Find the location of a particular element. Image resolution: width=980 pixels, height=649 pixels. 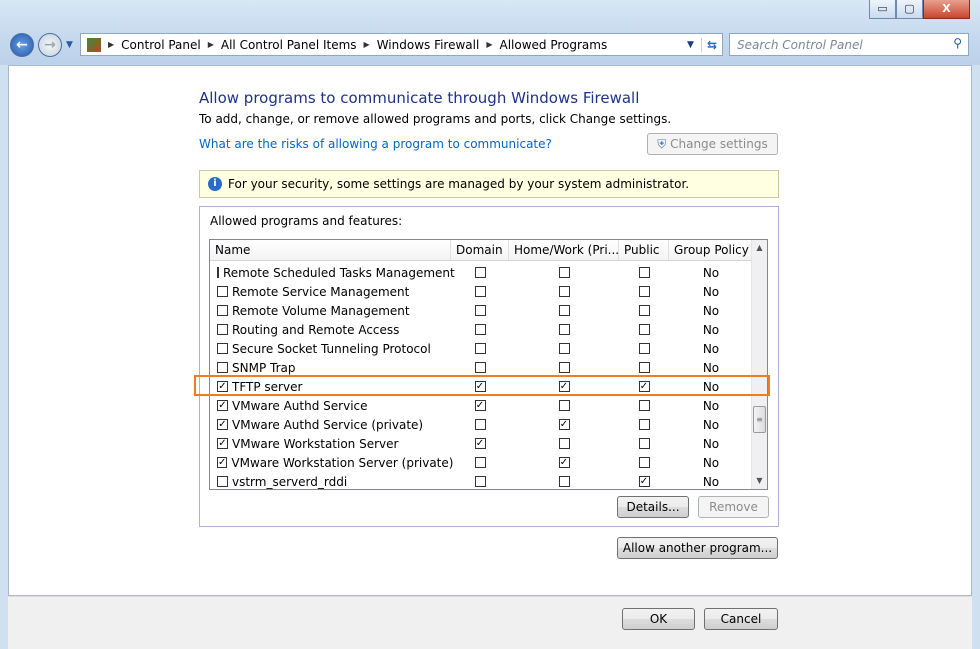

recent-pages-dropdown-icon: ▼ is located at coordinates (69, 45).